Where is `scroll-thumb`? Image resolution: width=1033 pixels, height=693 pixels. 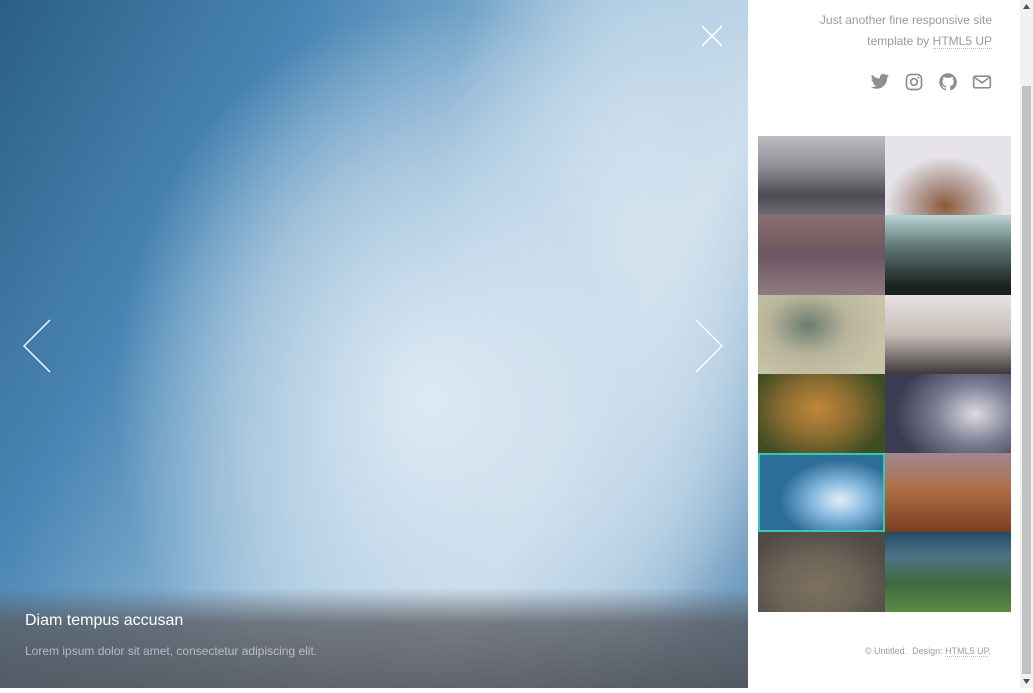
scroll-thumb is located at coordinates (1026, 380).